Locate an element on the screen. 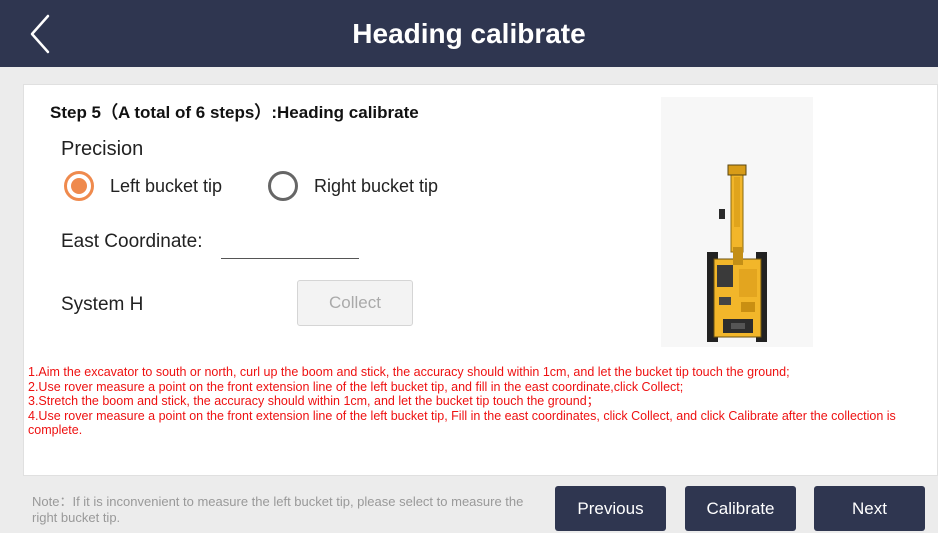 Image resolution: width=938 pixels, height=533 pixels. excavator-image is located at coordinates (737, 222).